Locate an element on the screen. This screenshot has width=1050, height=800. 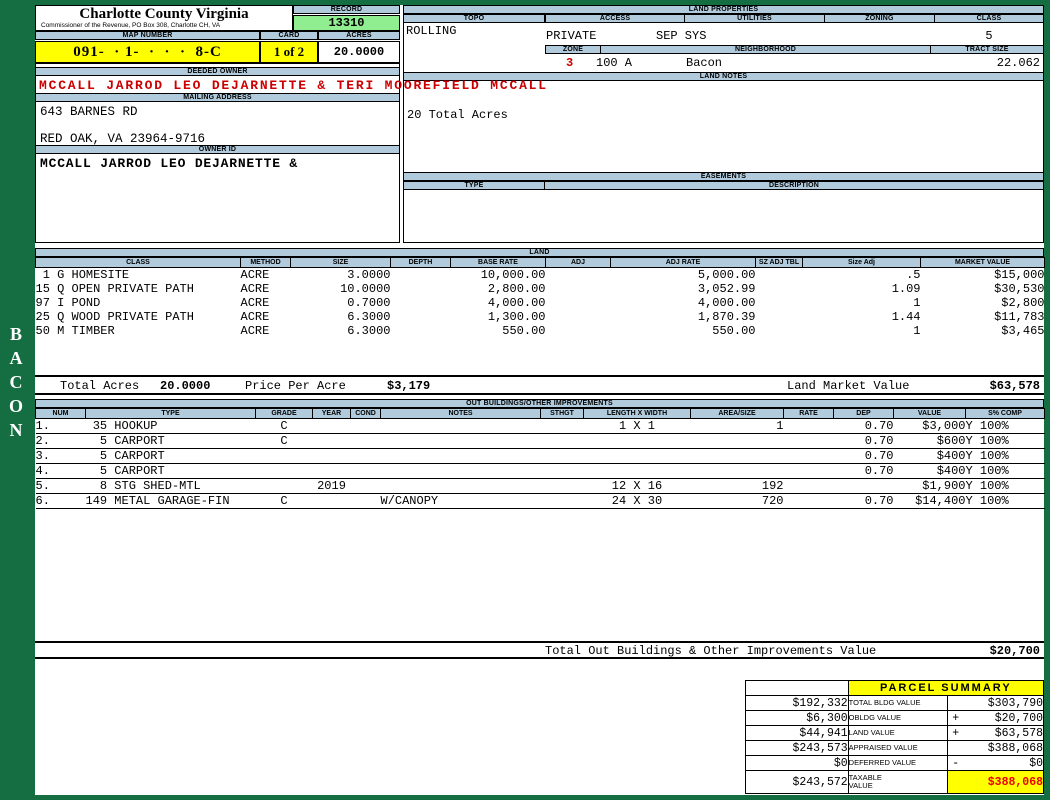
land-cell-base-rate: 10,000.00 is located at coordinates (513, 275).